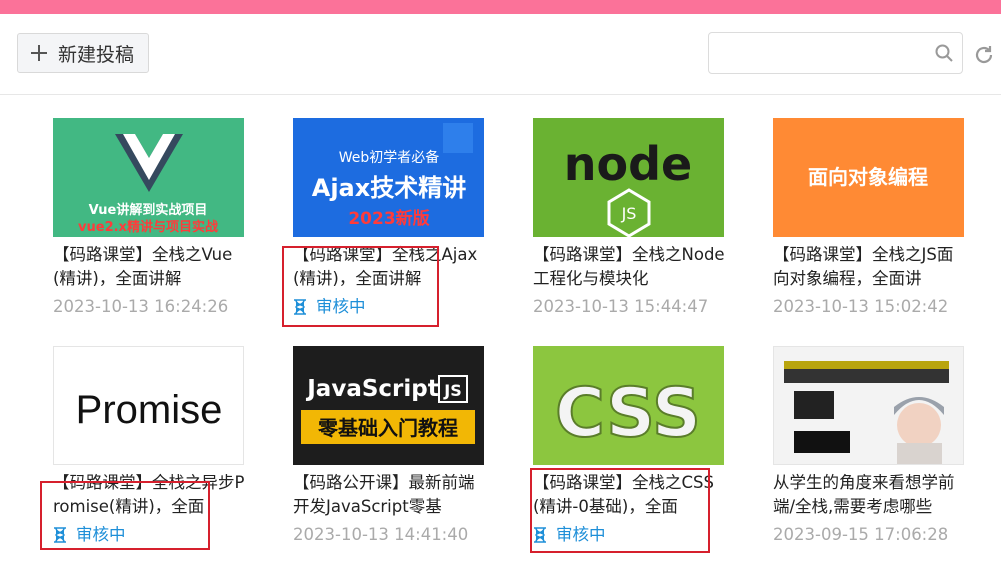 The image size is (1001, 563). What do you see at coordinates (149, 267) in the screenshot?
I see `video-title: 【码路课堂】全栈之Vue(精讲)，全面讲解` at bounding box center [149, 267].